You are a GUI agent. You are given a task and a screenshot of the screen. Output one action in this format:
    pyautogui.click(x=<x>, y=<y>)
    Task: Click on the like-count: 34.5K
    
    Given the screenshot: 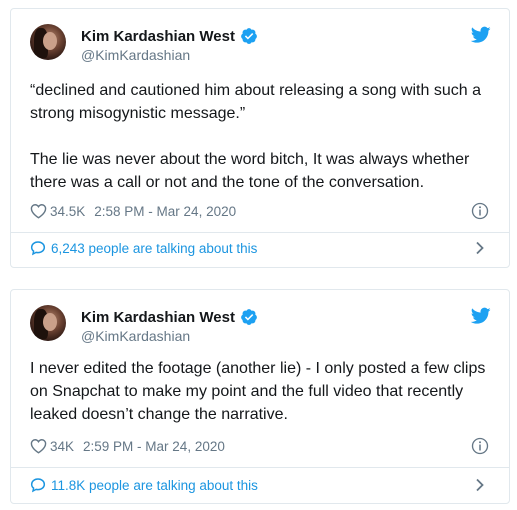 What is the action you would take?
    pyautogui.click(x=67, y=211)
    